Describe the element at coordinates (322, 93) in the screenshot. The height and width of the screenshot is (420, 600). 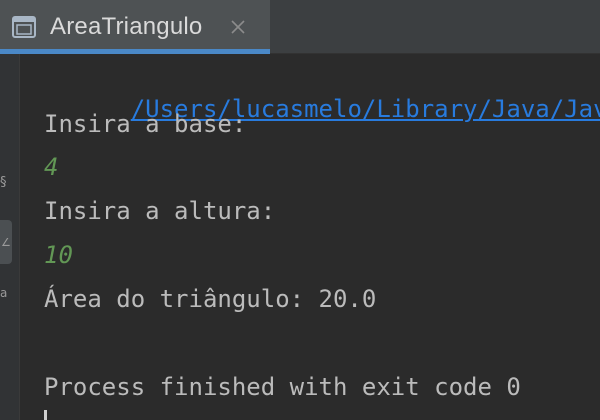
I see `console-line-path: /Users/lucasmelo/Library/Java/JavaVi` at that location.